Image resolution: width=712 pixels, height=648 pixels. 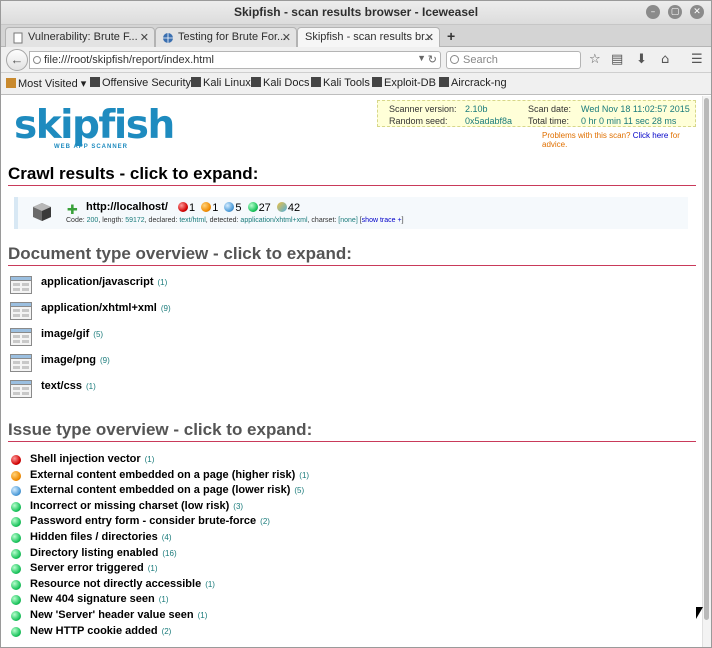 What do you see at coordinates (94, 125) in the screenshot?
I see `logo-word: skipfish` at bounding box center [94, 125].